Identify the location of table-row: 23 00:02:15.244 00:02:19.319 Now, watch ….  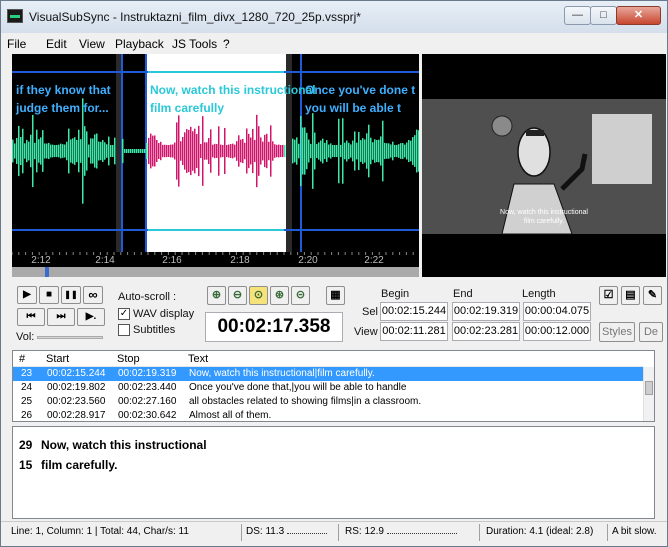
(328, 374).